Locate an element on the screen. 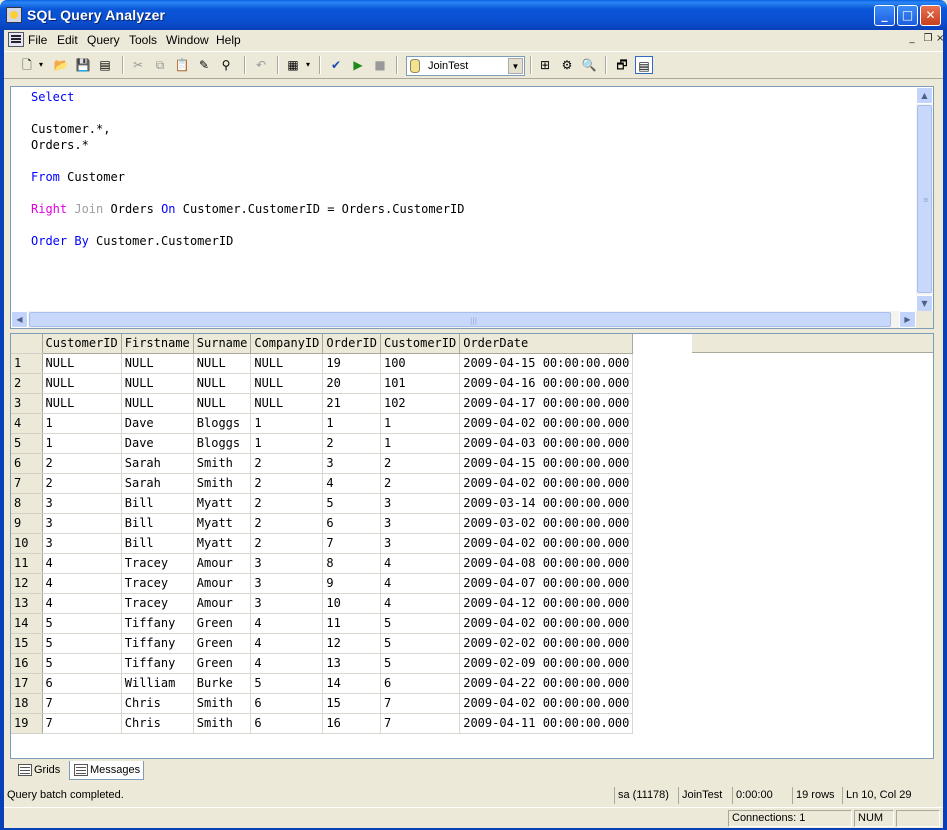  table-cell: Myatt is located at coordinates (222, 523).